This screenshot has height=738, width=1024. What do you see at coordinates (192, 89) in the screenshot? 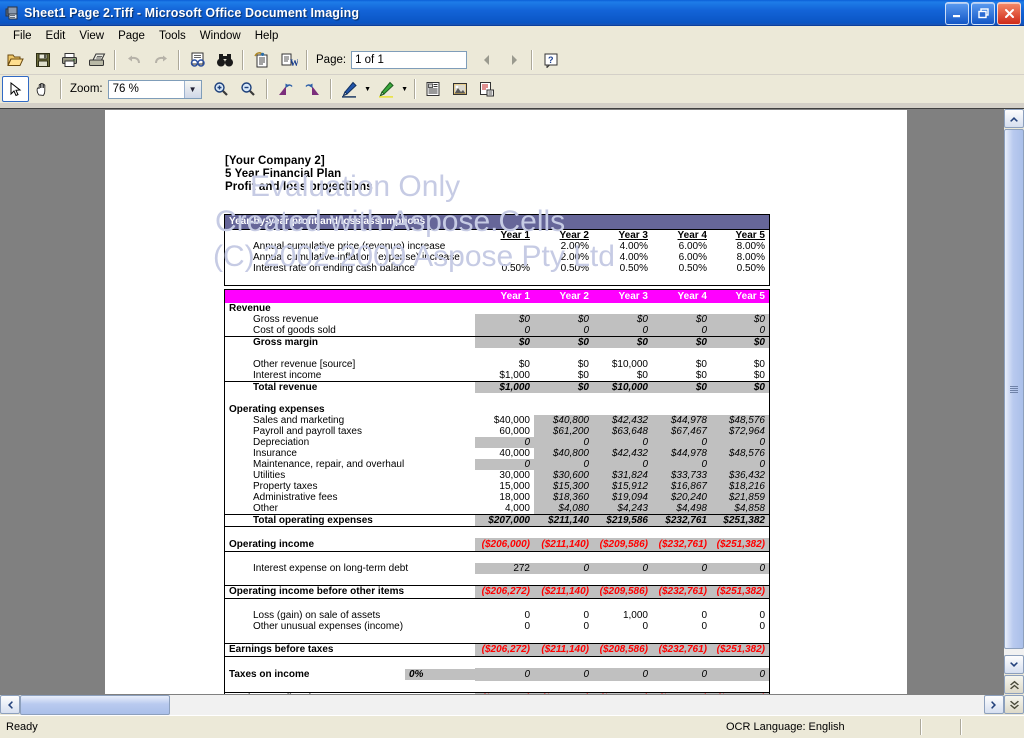
I see `chevron-down-icon: ▼` at bounding box center [192, 89].